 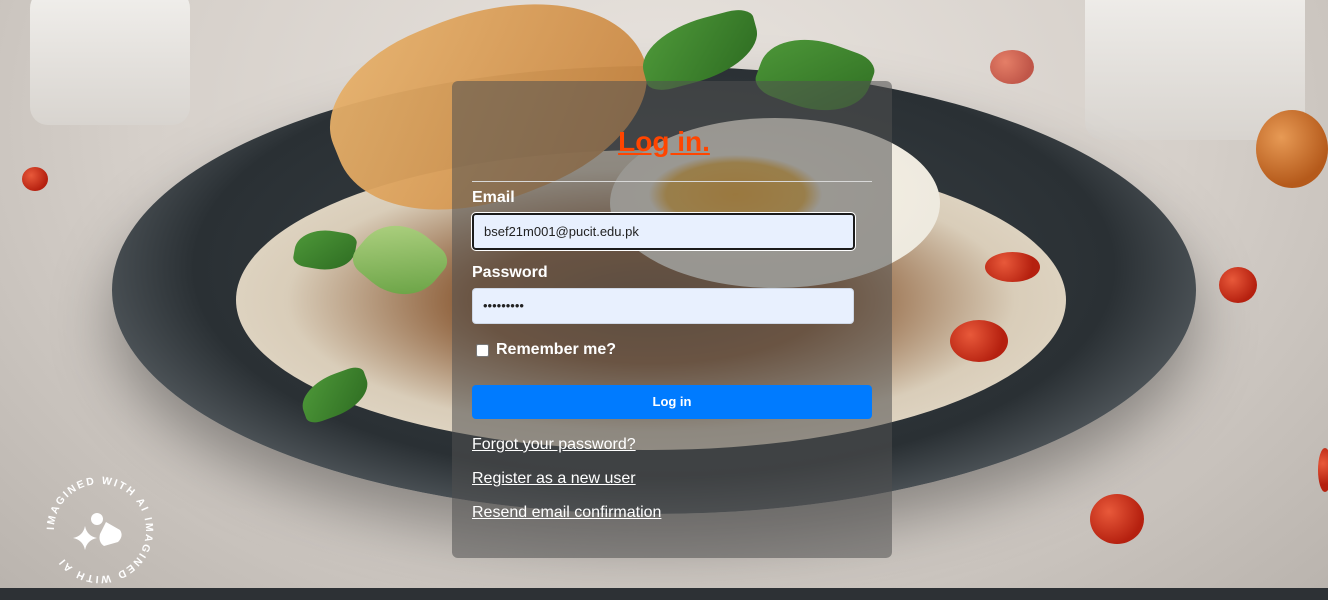 I want to click on password-field: •••••••••, so click(x=663, y=306).